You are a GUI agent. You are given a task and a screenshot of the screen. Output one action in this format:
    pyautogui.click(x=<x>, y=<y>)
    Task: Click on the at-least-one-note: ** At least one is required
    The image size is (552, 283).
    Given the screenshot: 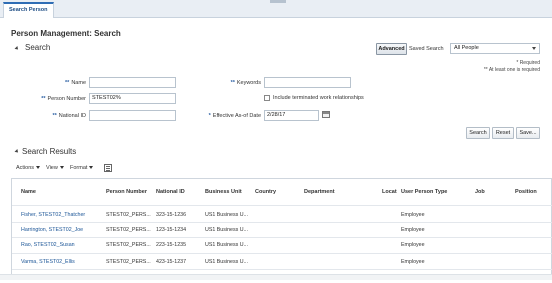 What is the action you would take?
    pyautogui.click(x=511, y=70)
    